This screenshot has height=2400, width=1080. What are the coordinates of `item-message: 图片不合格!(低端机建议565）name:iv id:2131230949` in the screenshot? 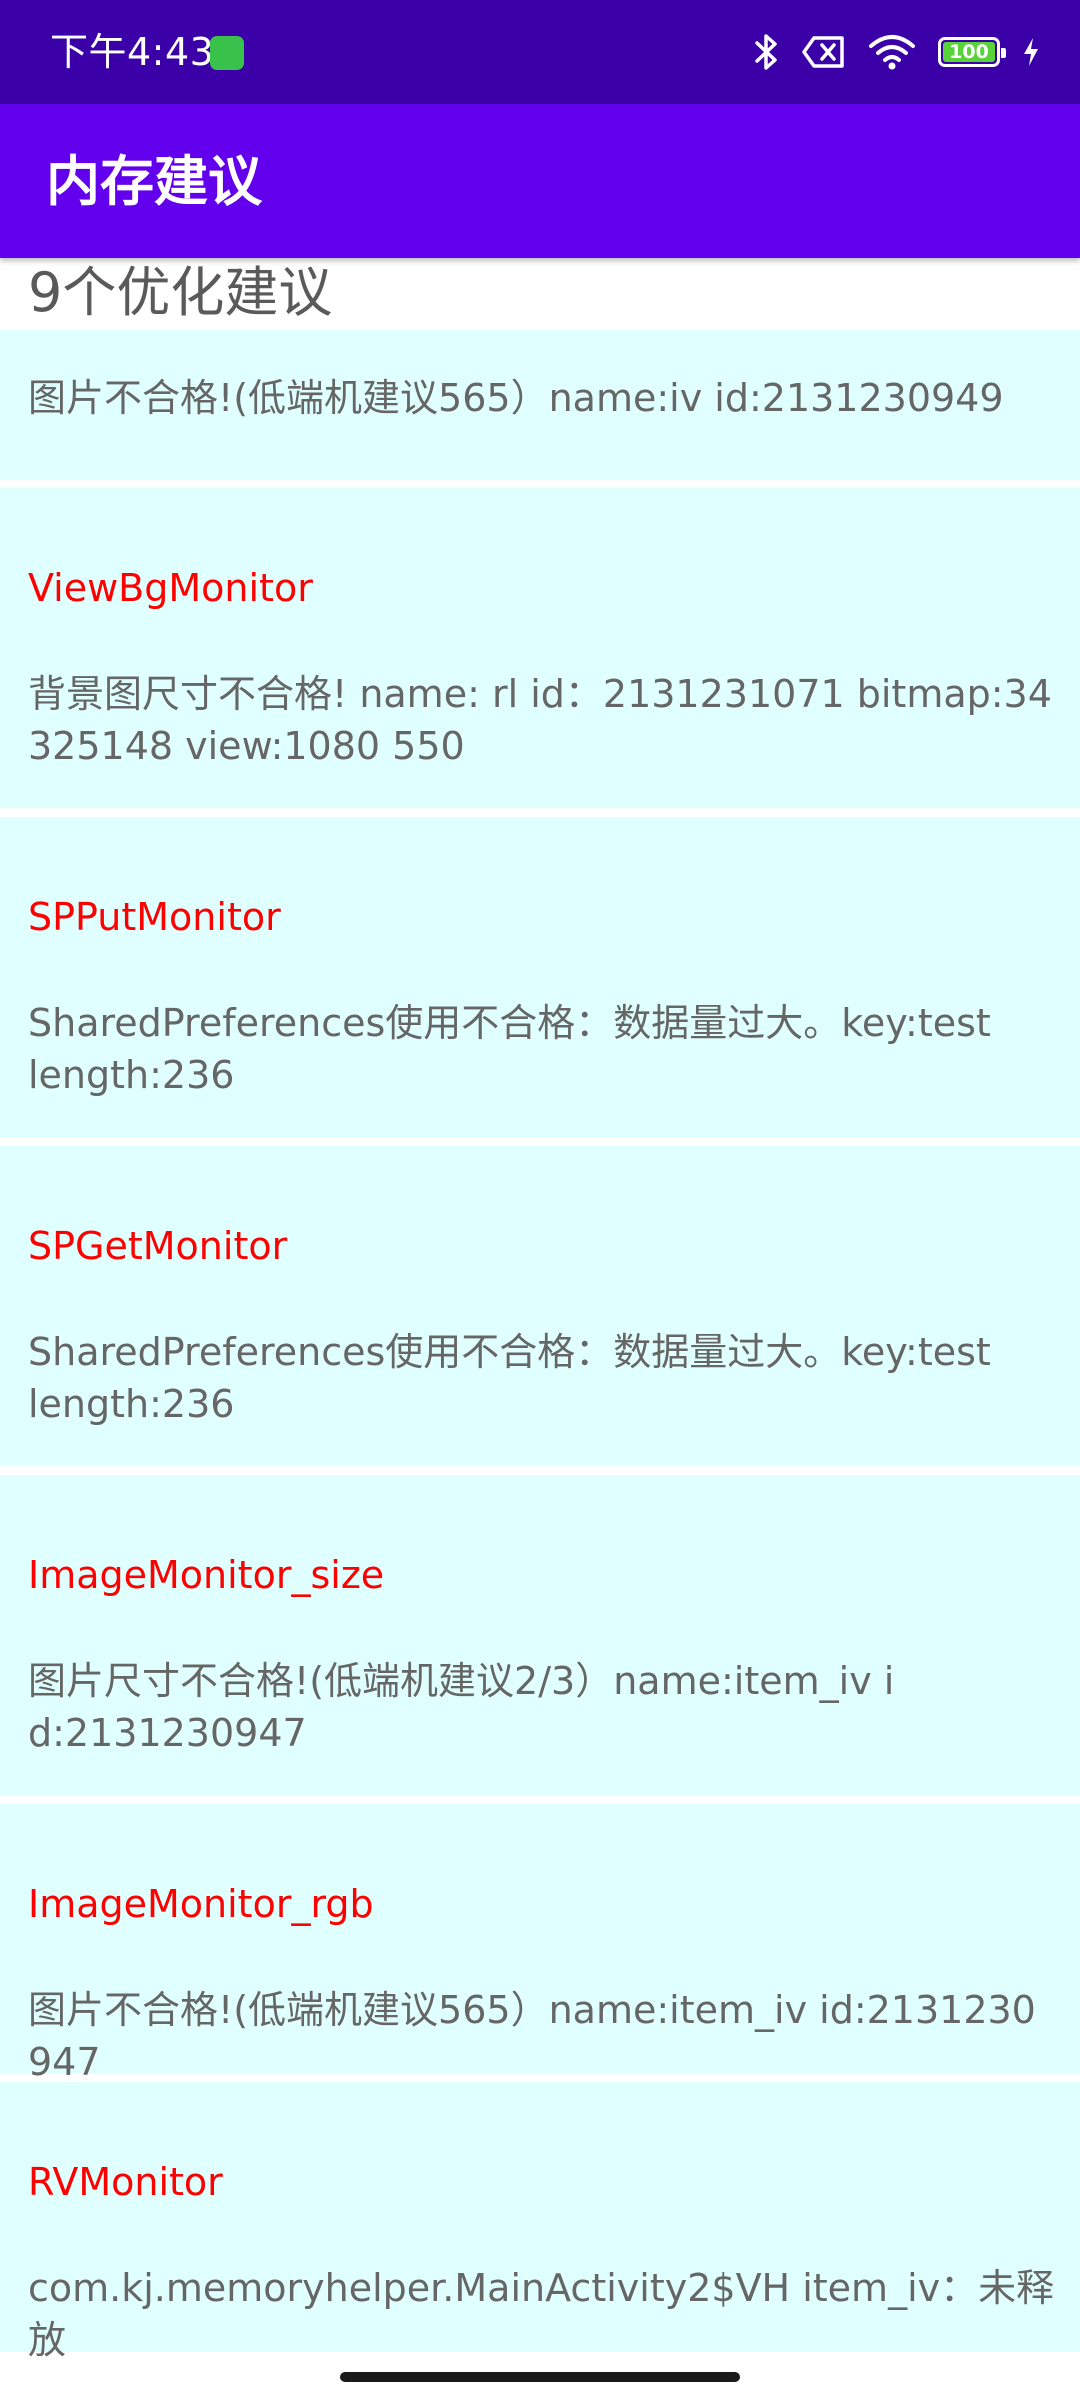 It's located at (516, 398).